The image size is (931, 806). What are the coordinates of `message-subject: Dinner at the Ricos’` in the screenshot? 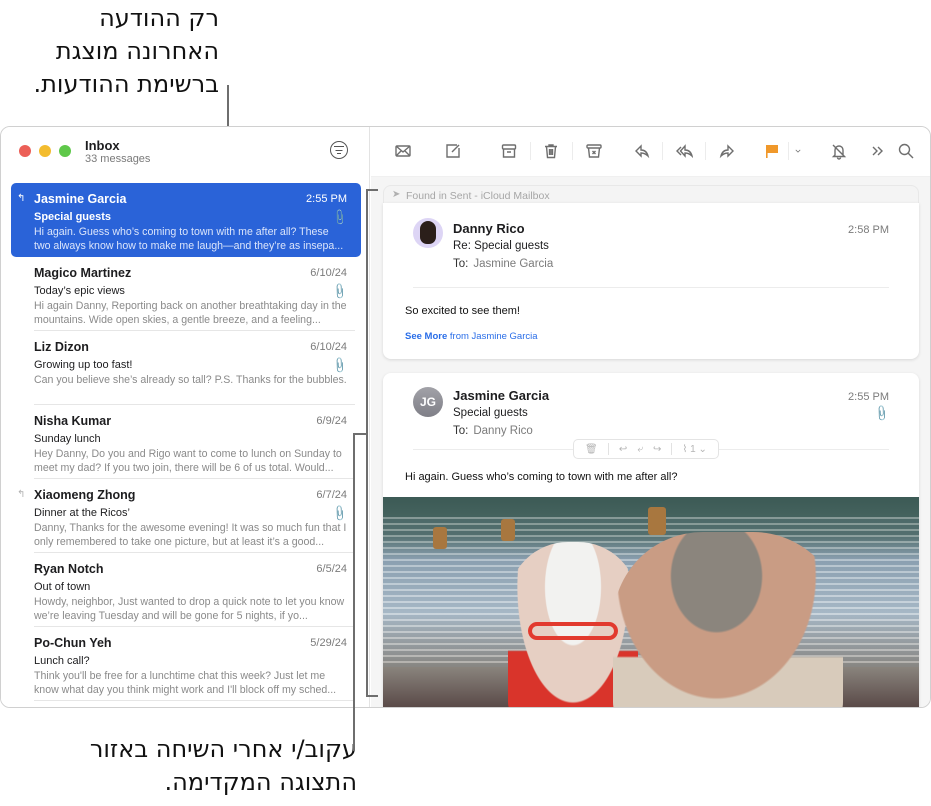 It's located at (82, 513).